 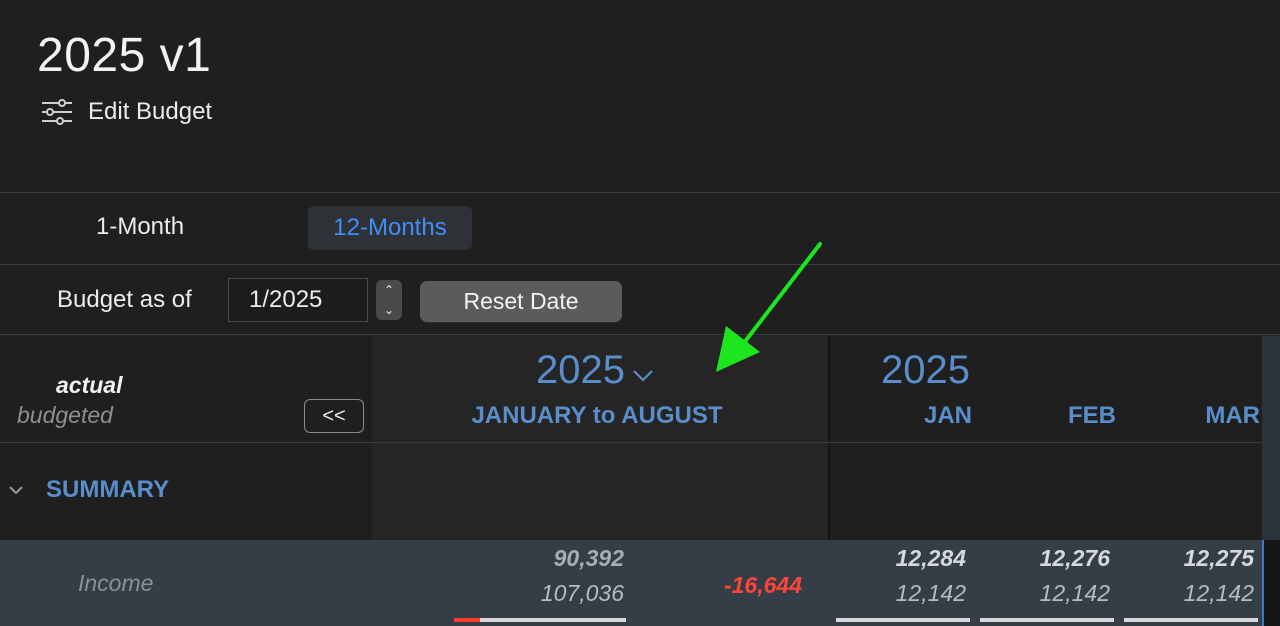 What do you see at coordinates (597, 415) in the screenshot?
I see `range-label: JANUARY to AUGUST` at bounding box center [597, 415].